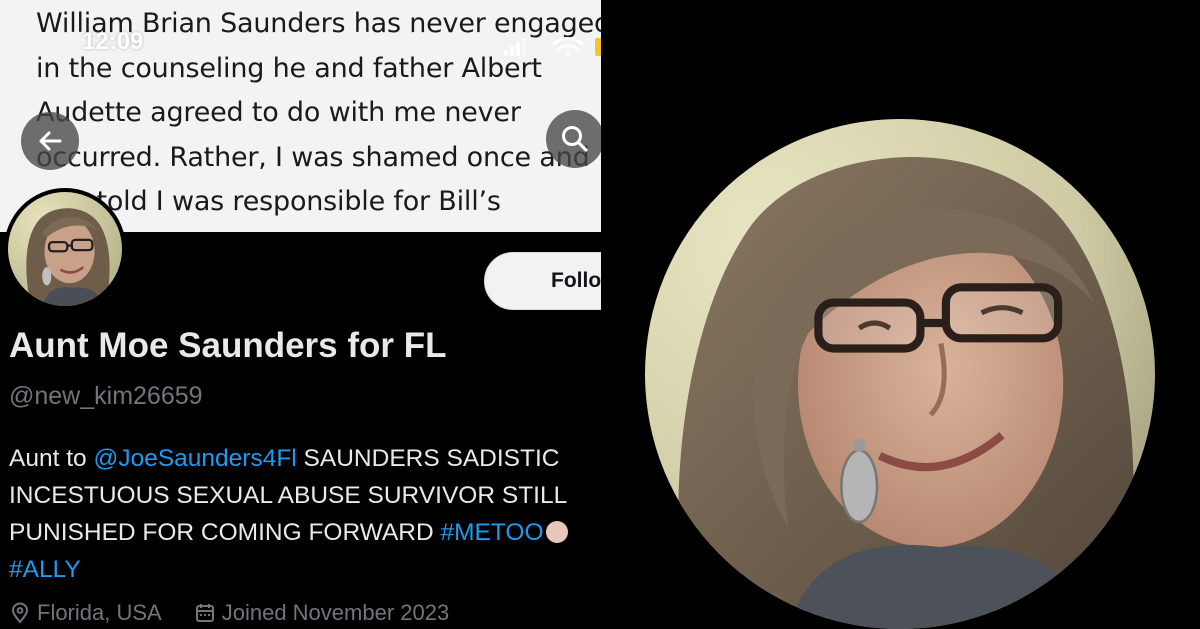 The image size is (1200, 629). I want to click on location-pin-icon, so click(20, 613).